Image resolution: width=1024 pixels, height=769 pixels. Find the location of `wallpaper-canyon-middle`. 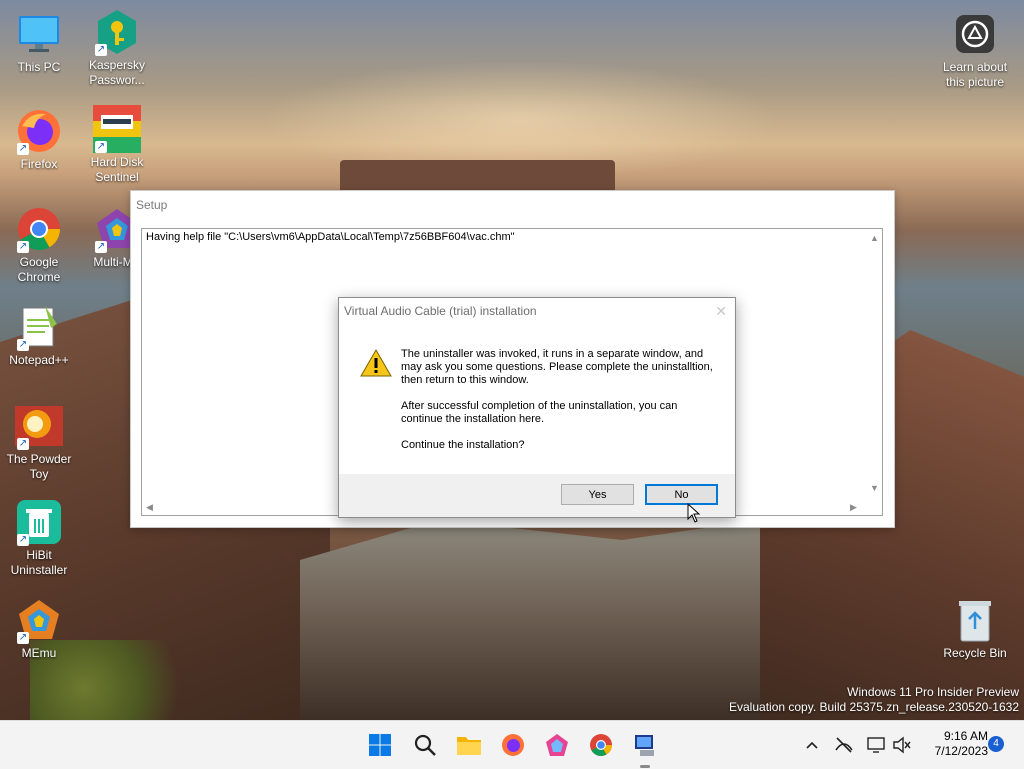

wallpaper-canyon-middle is located at coordinates (530, 620).